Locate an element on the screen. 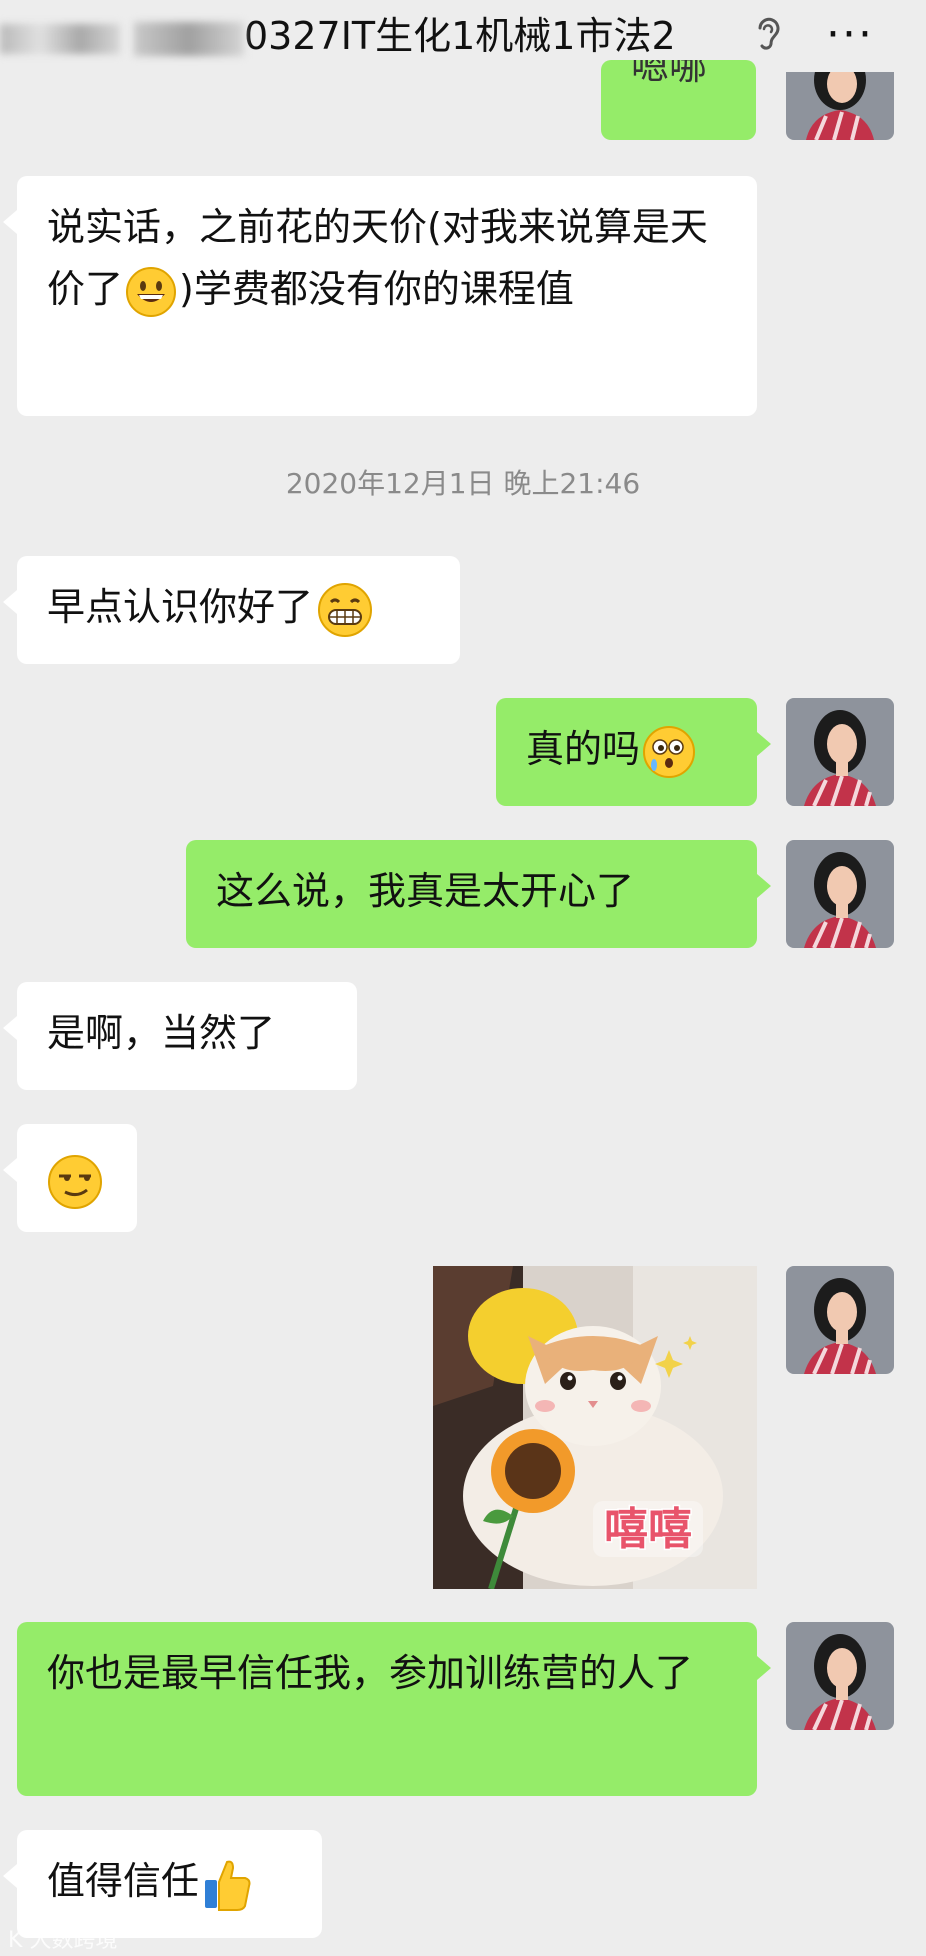 This screenshot has width=926, height=1956. message-bubble-incoming: 早点认识你好了 is located at coordinates (231, 610).